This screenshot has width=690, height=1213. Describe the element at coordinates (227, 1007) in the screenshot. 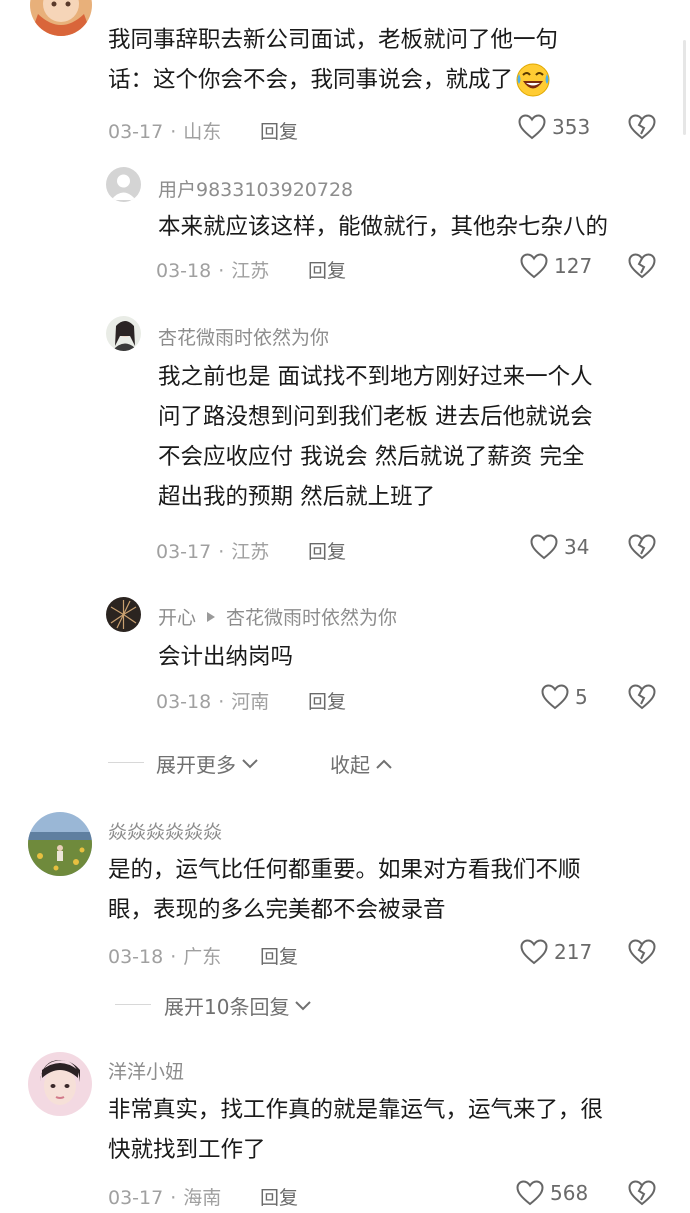

I see `expand-replies-label: 展开10条回复` at that location.